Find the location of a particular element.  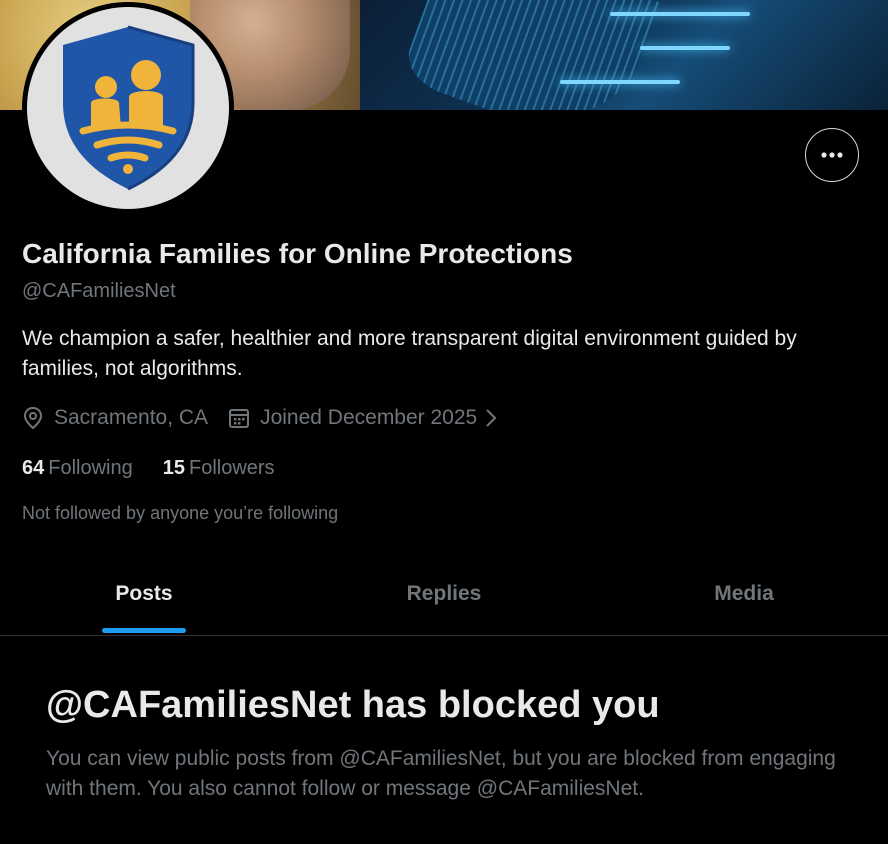

profile-stats: 64 Following 15 Followers is located at coordinates (163, 468).